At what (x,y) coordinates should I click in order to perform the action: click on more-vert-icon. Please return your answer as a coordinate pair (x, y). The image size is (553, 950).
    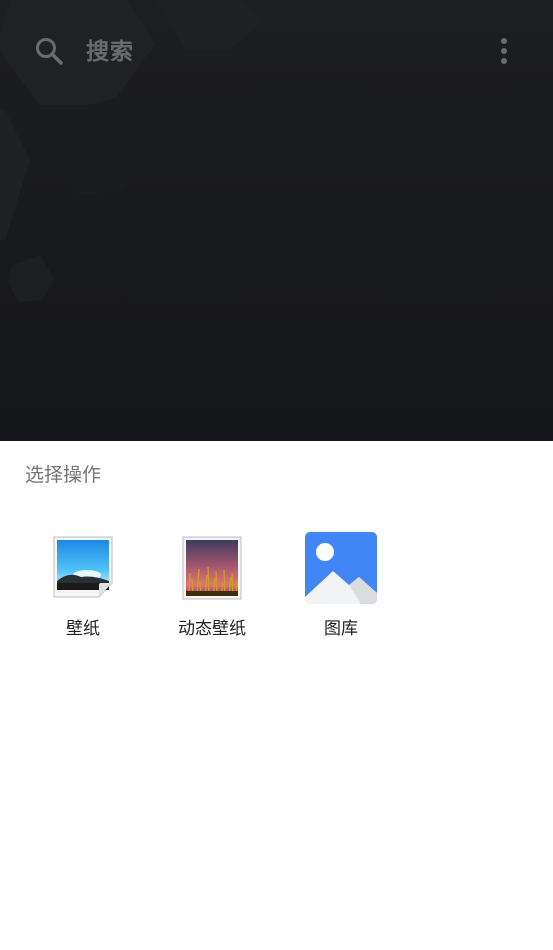
    Looking at the image, I should click on (504, 52).